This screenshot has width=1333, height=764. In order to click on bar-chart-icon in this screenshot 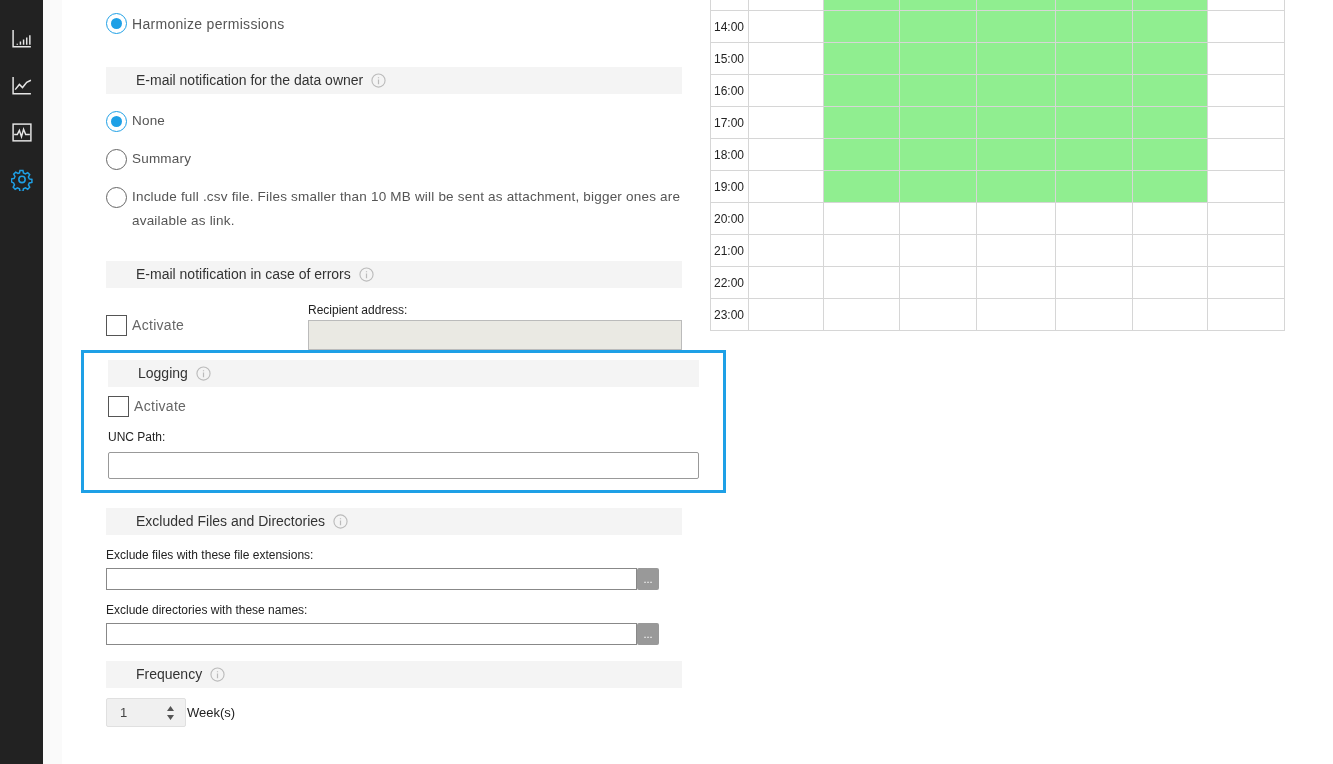, I will do `click(21, 39)`.